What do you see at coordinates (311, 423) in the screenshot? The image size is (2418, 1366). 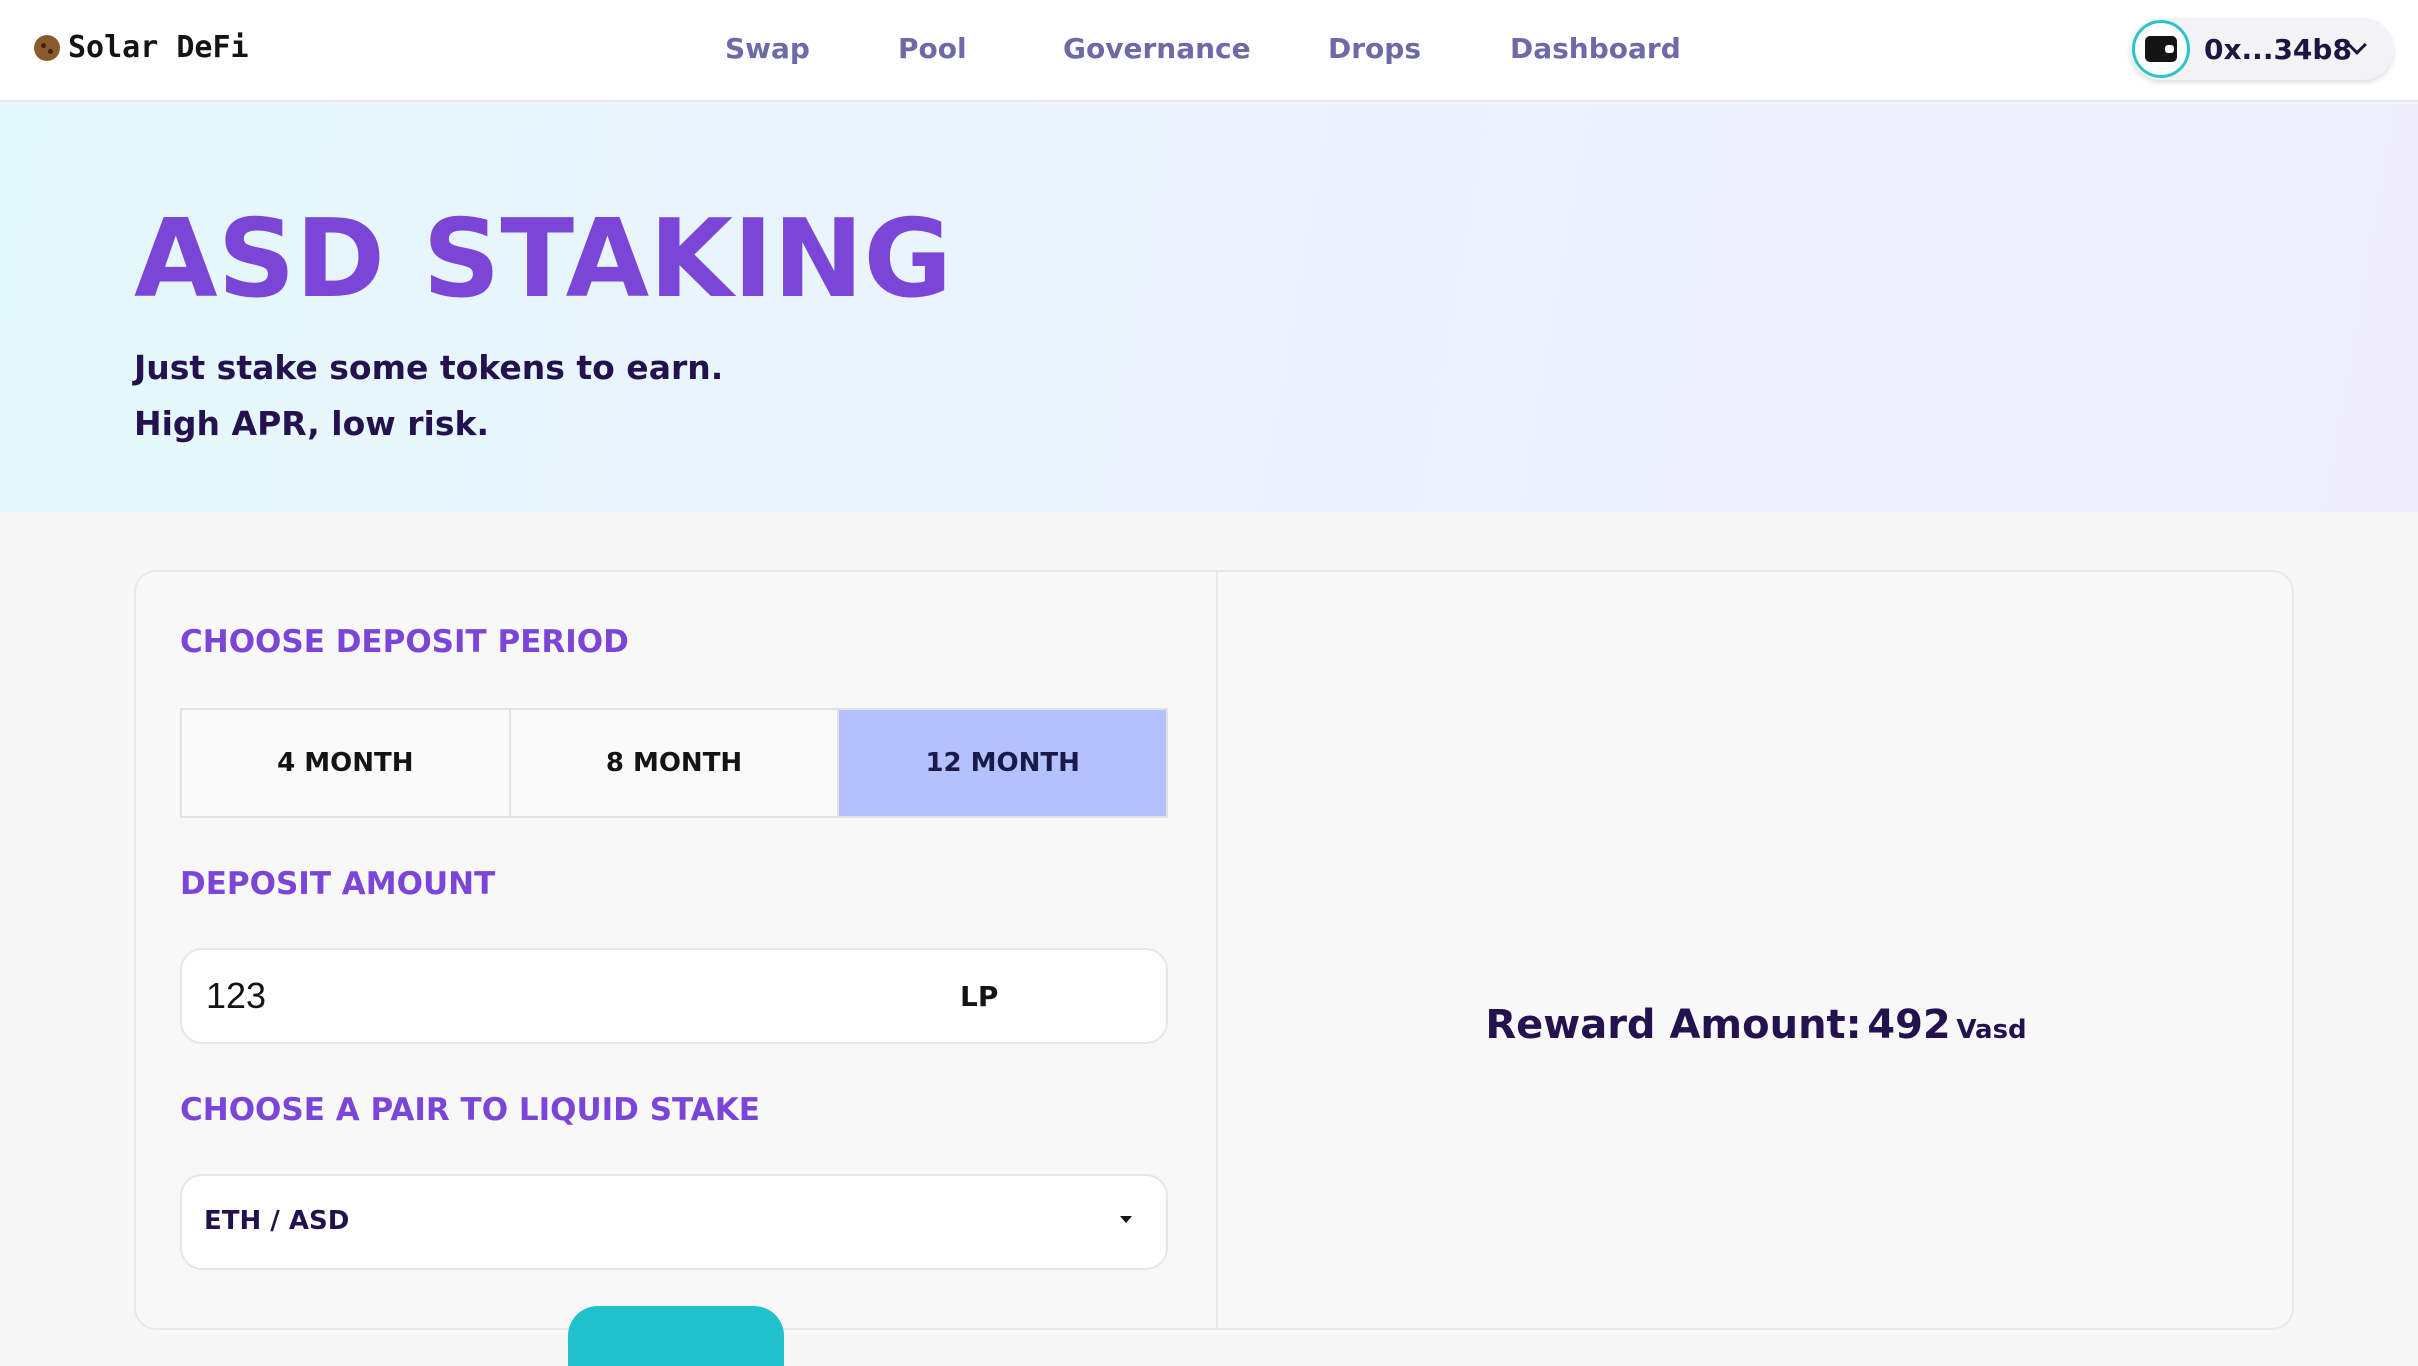 I see `hero-subtitle-line2: High APR, low risk.` at bounding box center [311, 423].